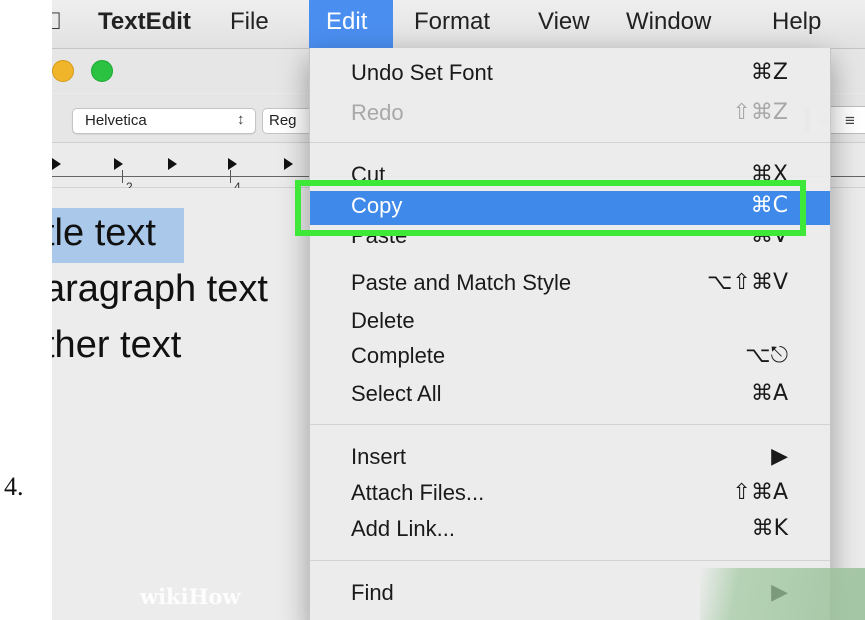 The image size is (865, 620). Describe the element at coordinates (63, 71) in the screenshot. I see `minimize-button` at that location.